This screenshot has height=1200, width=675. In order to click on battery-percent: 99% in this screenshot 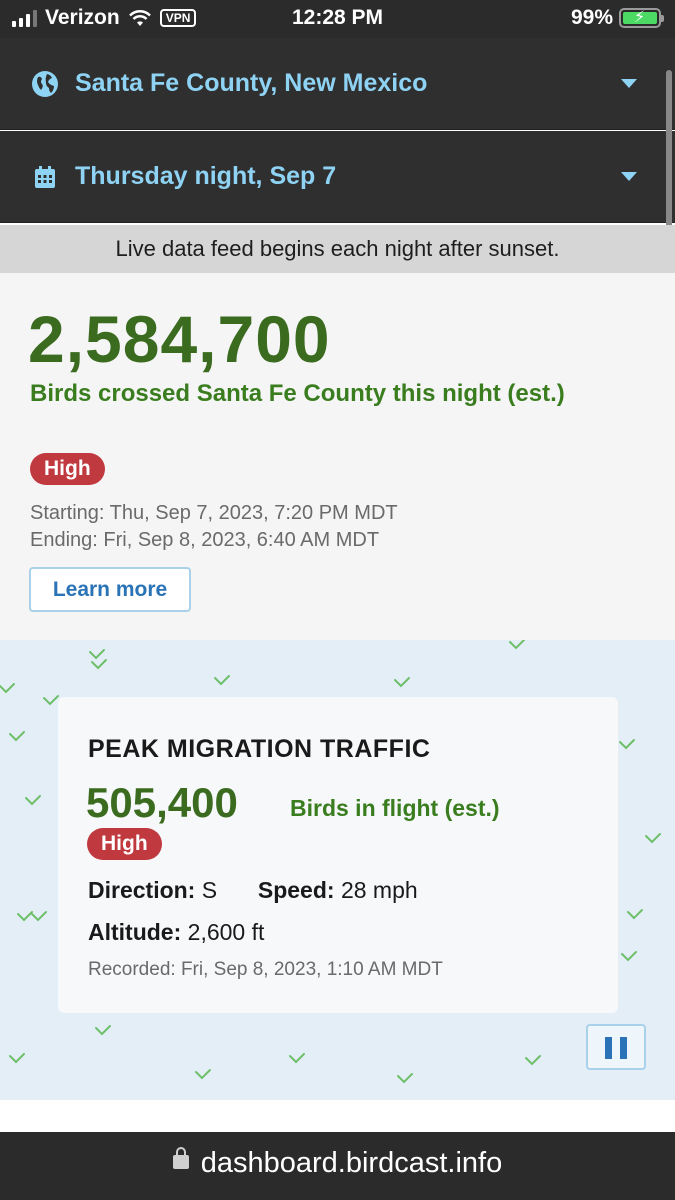, I will do `click(591, 17)`.